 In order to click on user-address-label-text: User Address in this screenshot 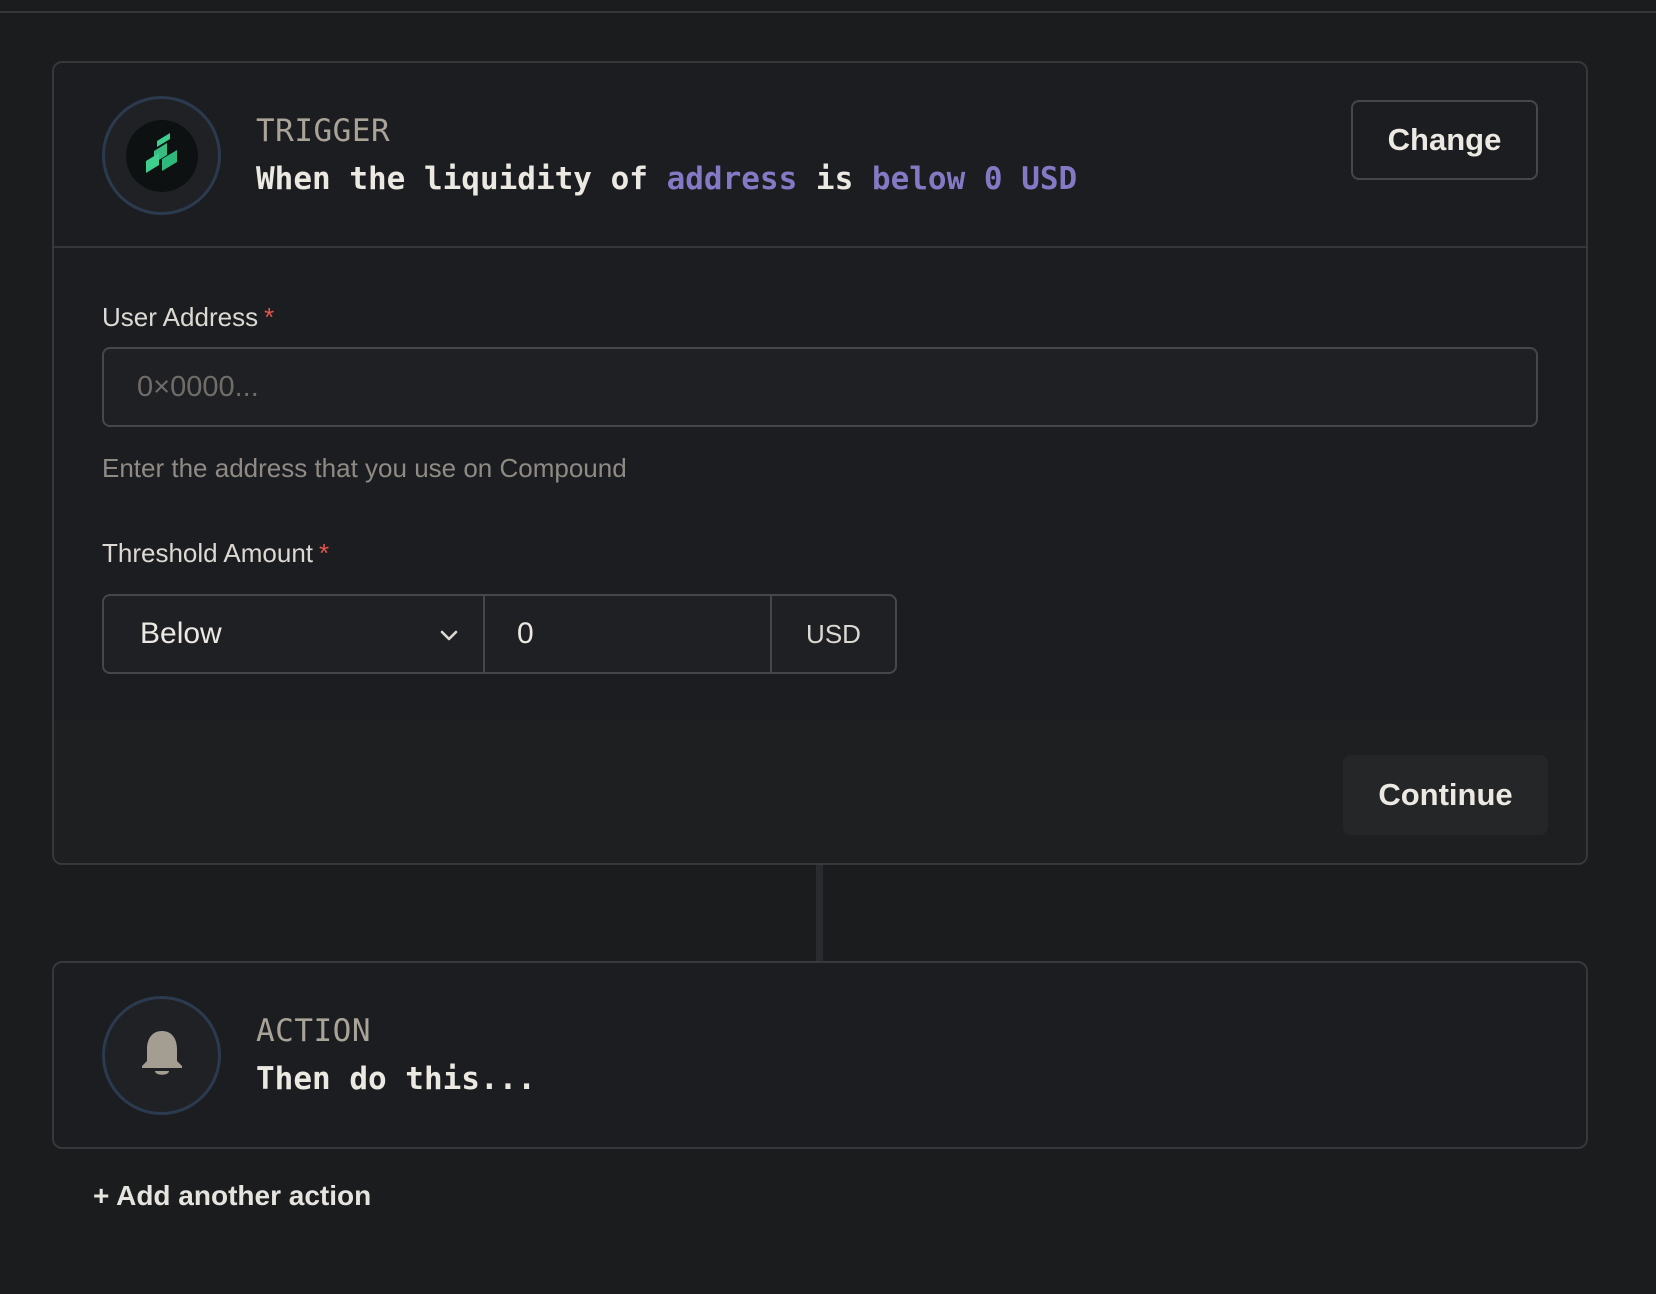, I will do `click(180, 317)`.